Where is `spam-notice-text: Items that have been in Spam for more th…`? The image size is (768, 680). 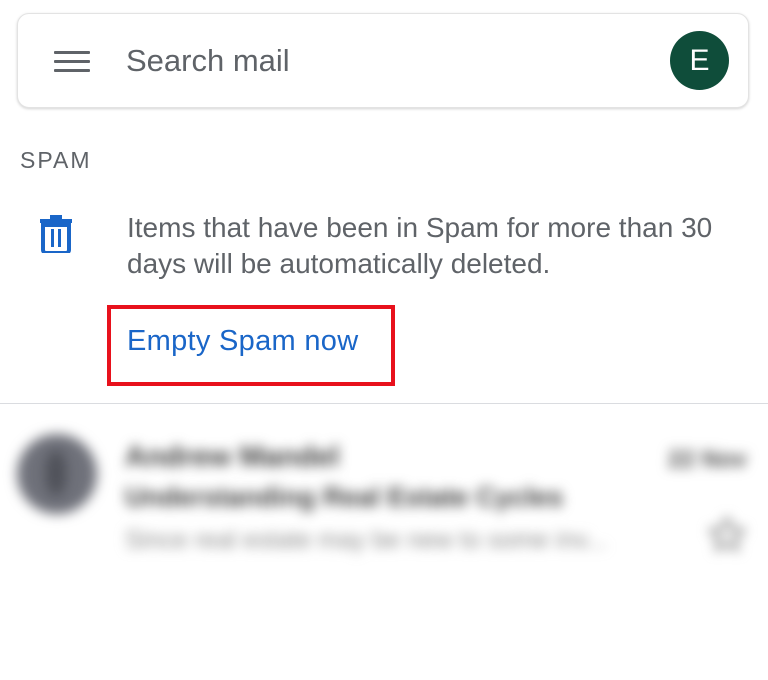
spam-notice-text: Items that have been in Spam for more th… is located at coordinates (420, 245).